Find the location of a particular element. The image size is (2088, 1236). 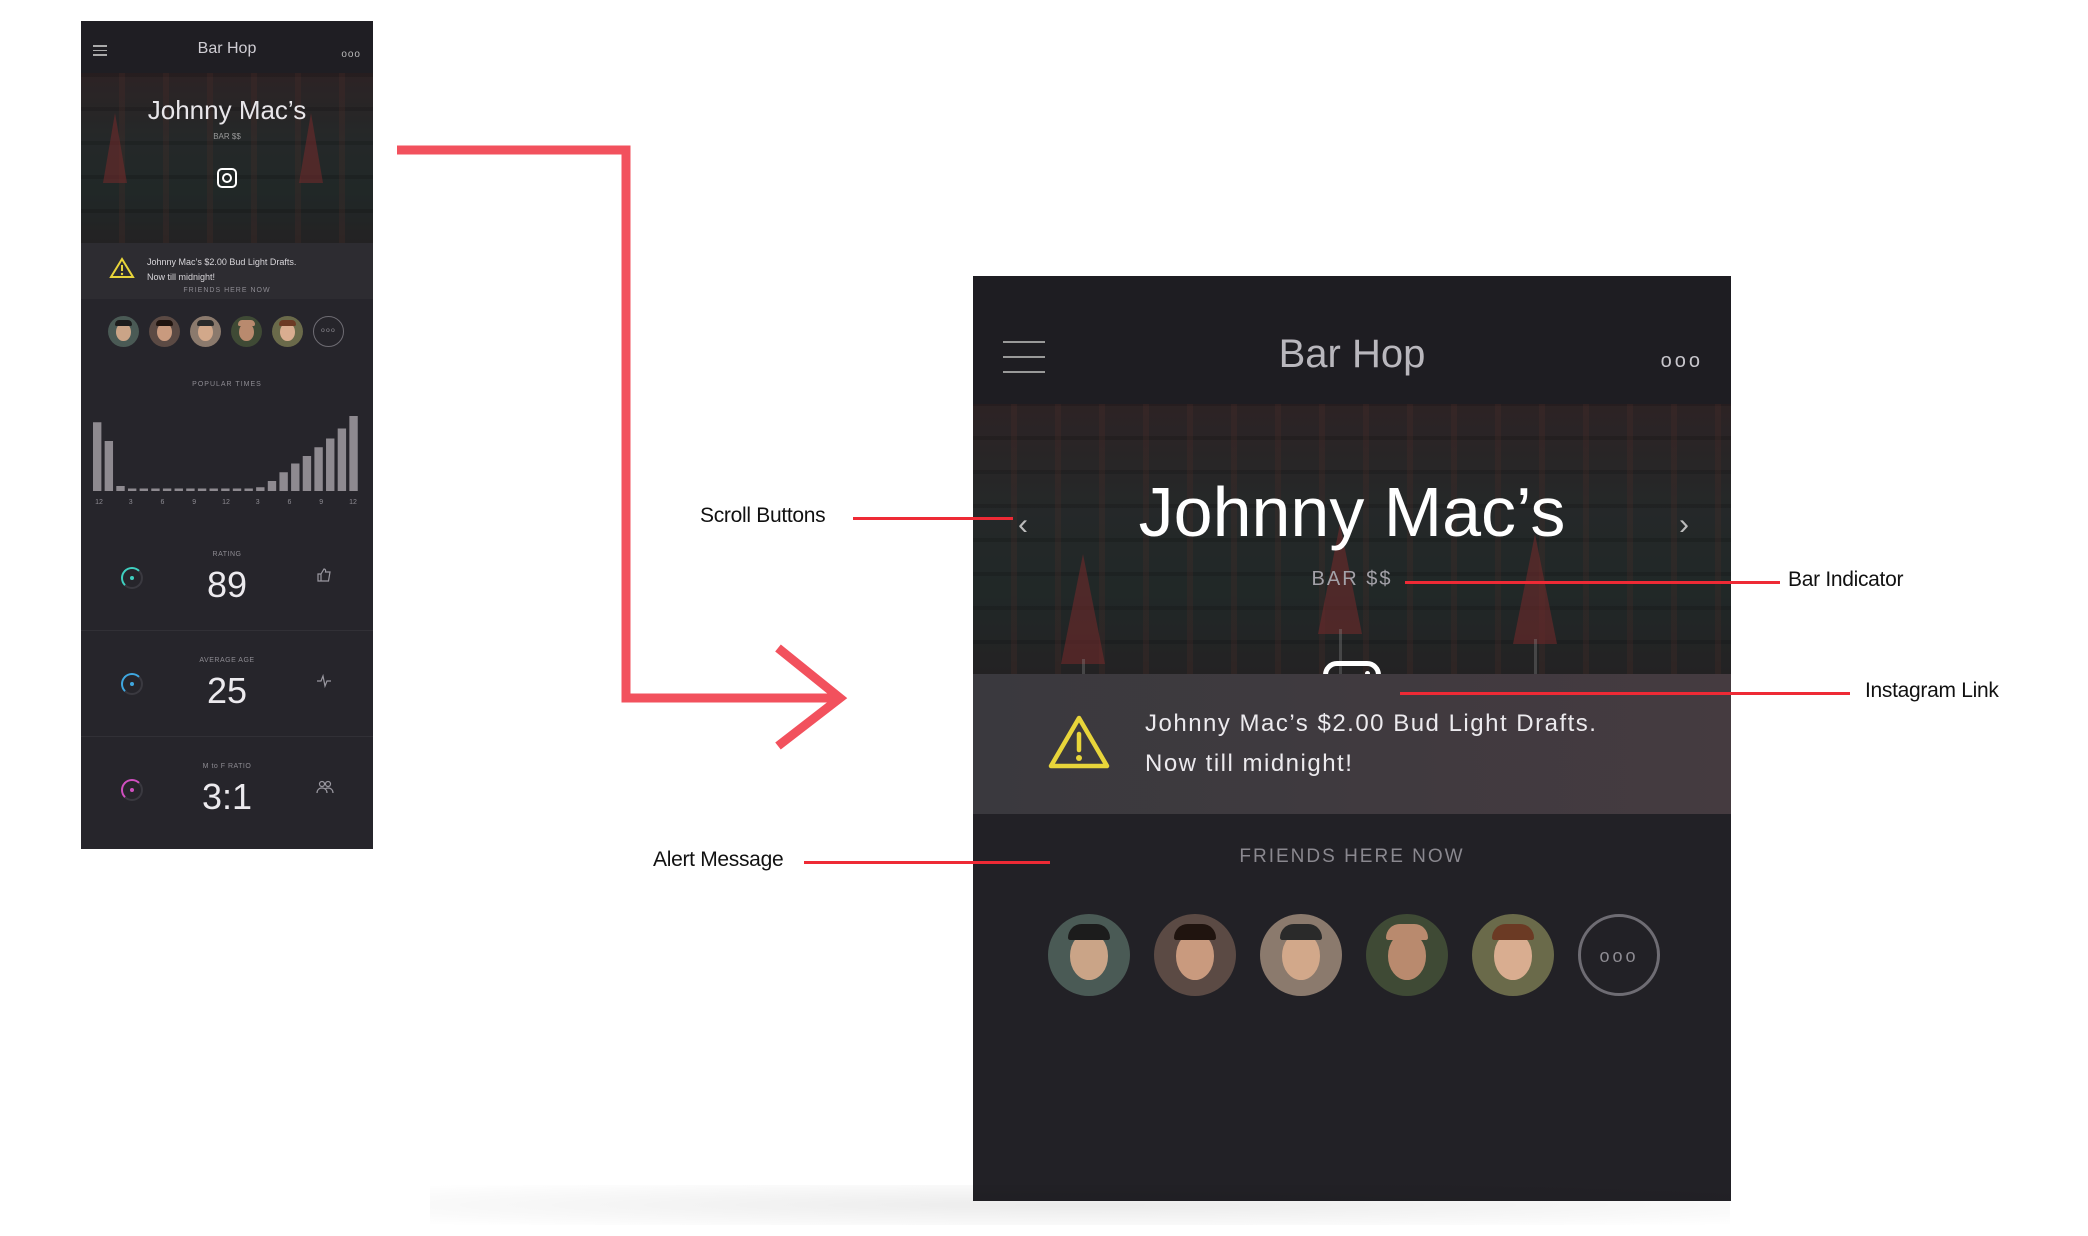

users-icon is located at coordinates (325, 789).